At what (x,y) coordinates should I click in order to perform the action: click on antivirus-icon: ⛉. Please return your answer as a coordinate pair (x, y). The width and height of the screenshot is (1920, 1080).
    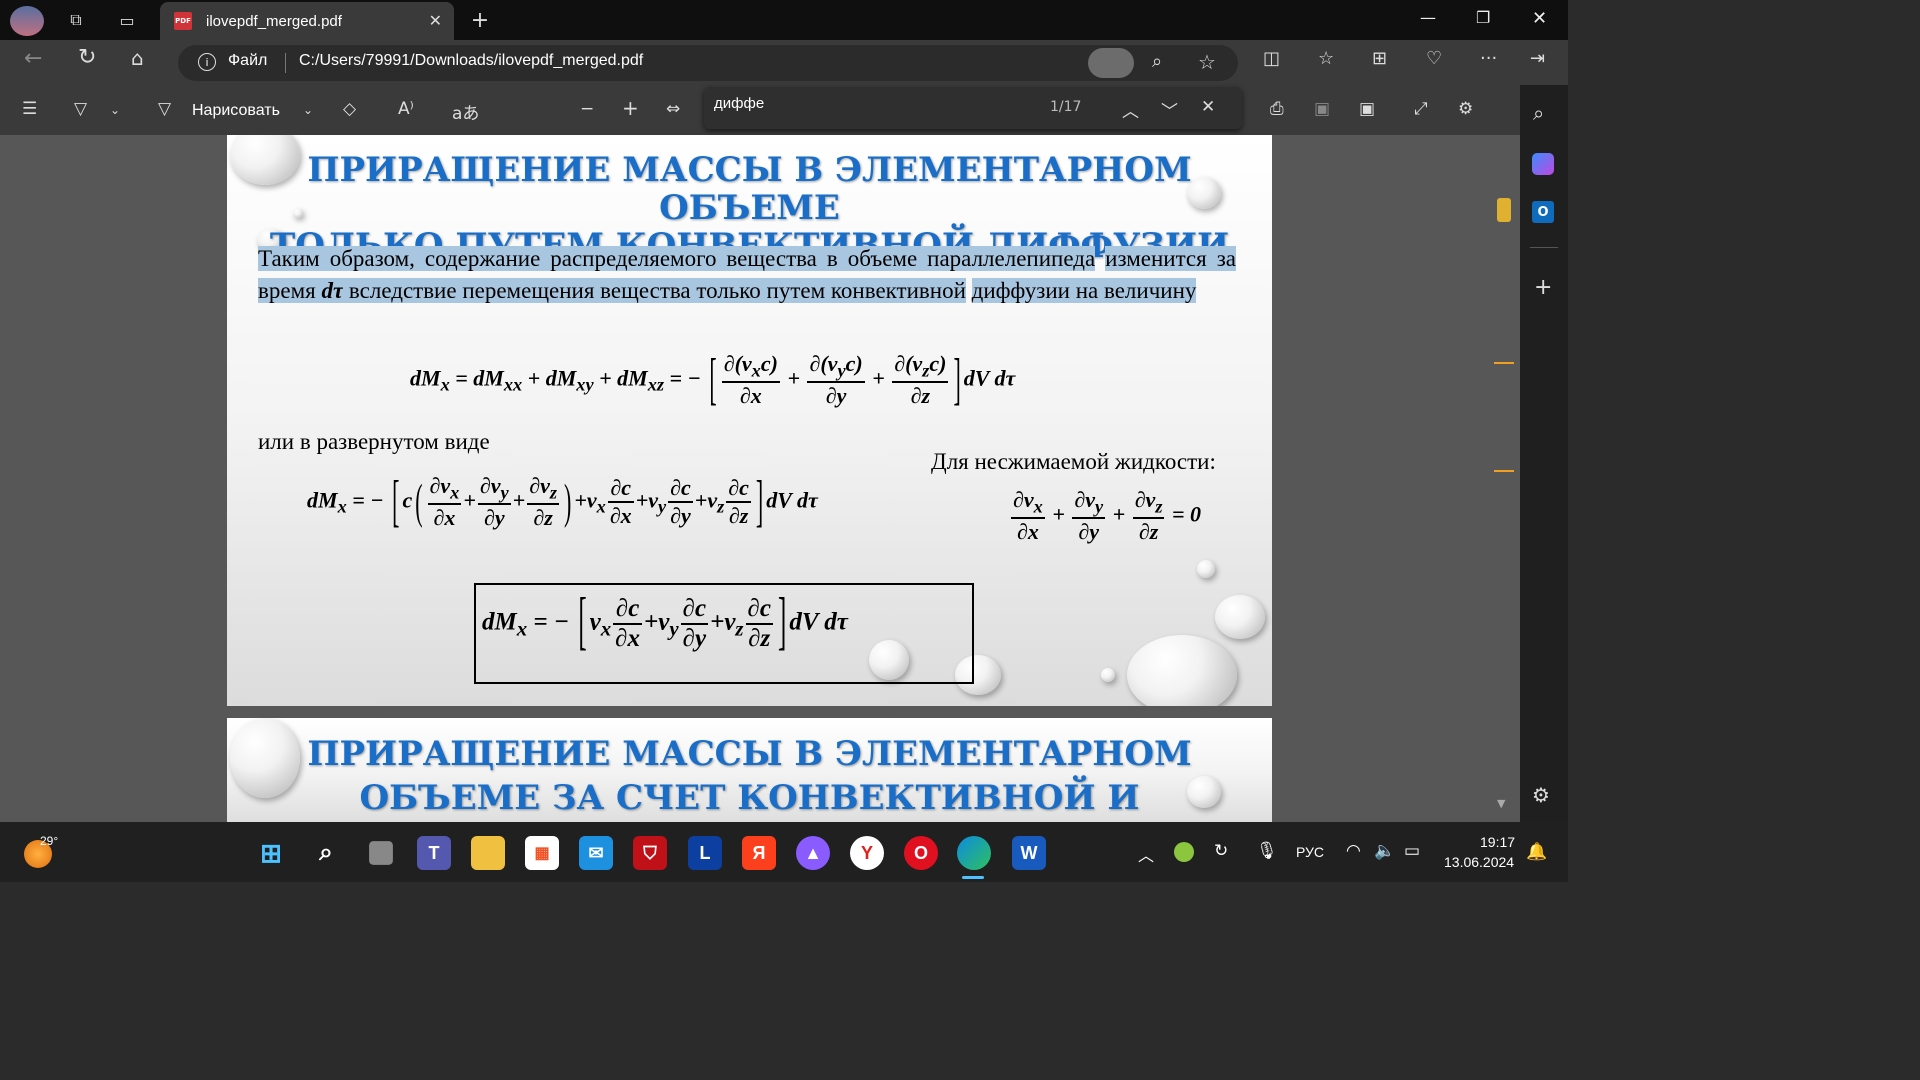
    Looking at the image, I should click on (650, 853).